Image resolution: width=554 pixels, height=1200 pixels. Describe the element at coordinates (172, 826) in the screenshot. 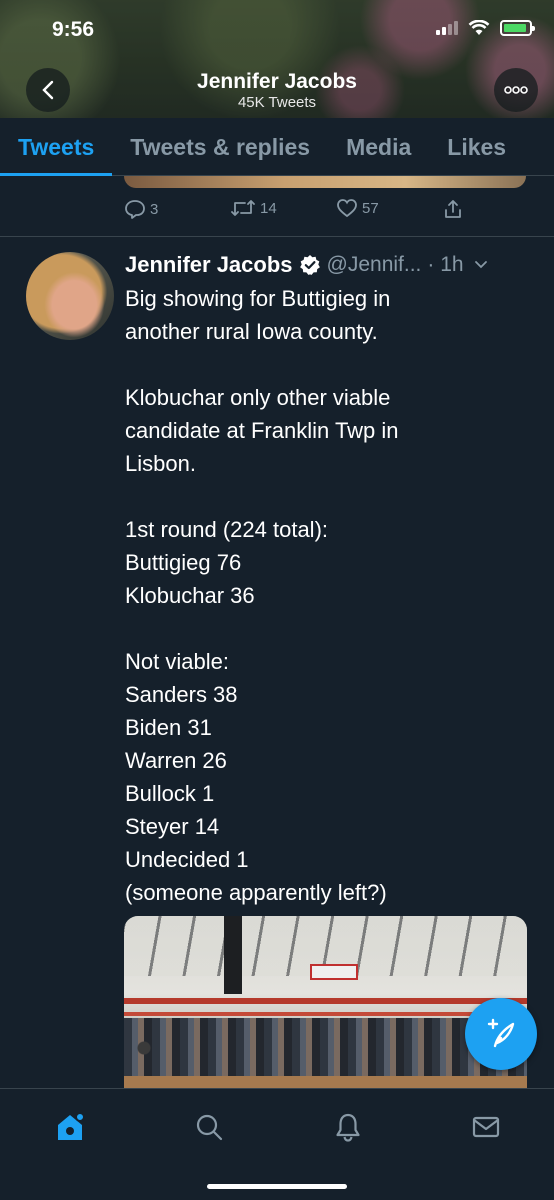

I see `tweet-text-line: Steyer 14` at that location.